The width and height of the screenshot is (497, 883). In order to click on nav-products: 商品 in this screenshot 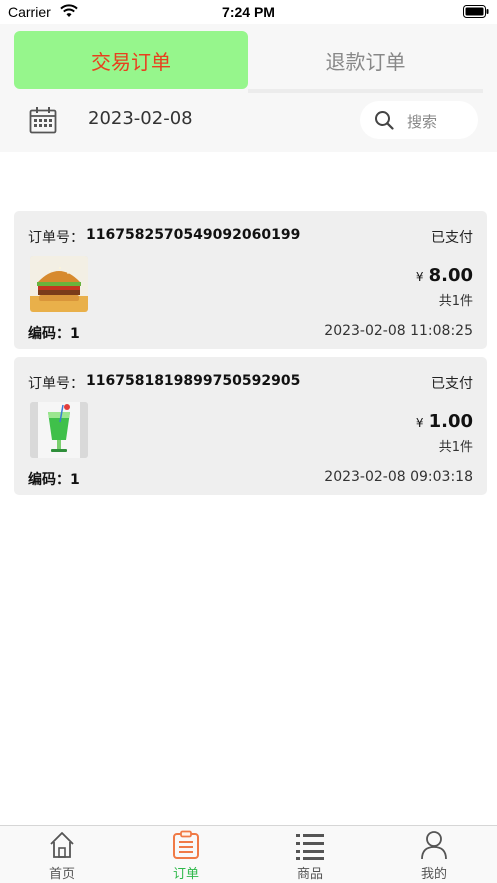, I will do `click(310, 854)`.